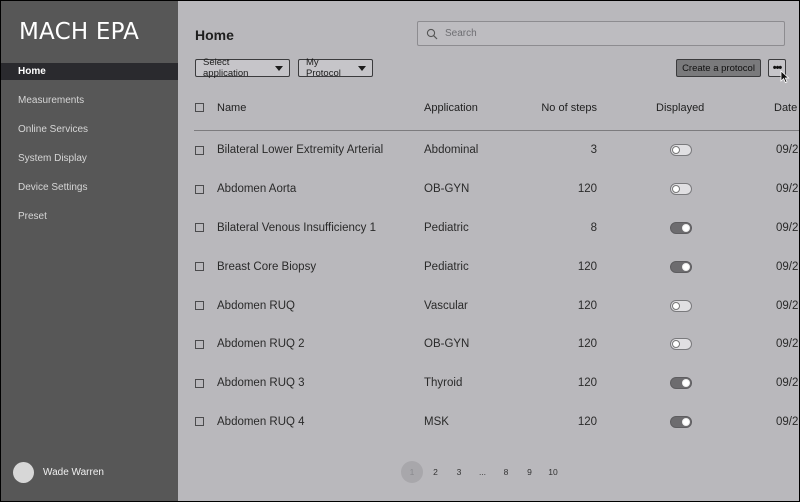 The height and width of the screenshot is (502, 800). What do you see at coordinates (261, 383) in the screenshot?
I see `row-name: Abdomen RUQ 3` at bounding box center [261, 383].